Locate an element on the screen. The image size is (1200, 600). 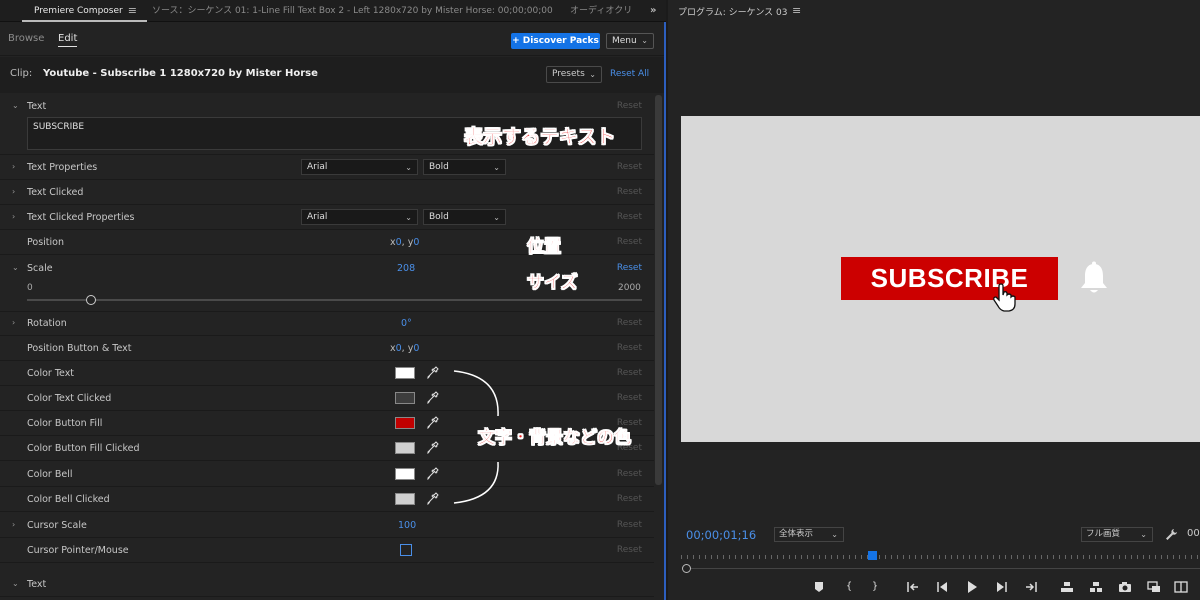
properties-scrollbar is located at coordinates (658, 290).